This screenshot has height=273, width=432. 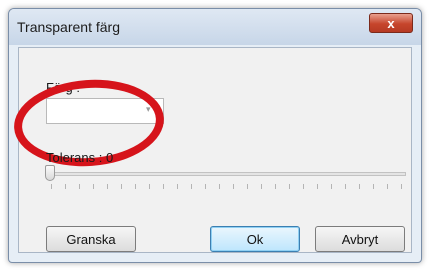 What do you see at coordinates (68, 27) in the screenshot?
I see `window-title: Transparent färg` at bounding box center [68, 27].